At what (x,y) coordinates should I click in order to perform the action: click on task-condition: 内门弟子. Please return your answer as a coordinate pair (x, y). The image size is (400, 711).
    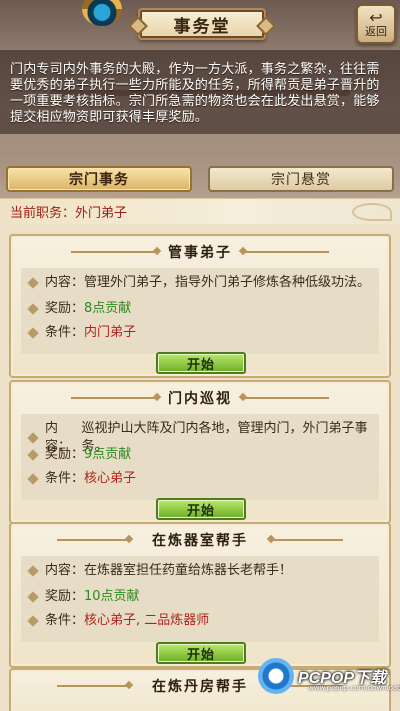
    Looking at the image, I should click on (110, 332).